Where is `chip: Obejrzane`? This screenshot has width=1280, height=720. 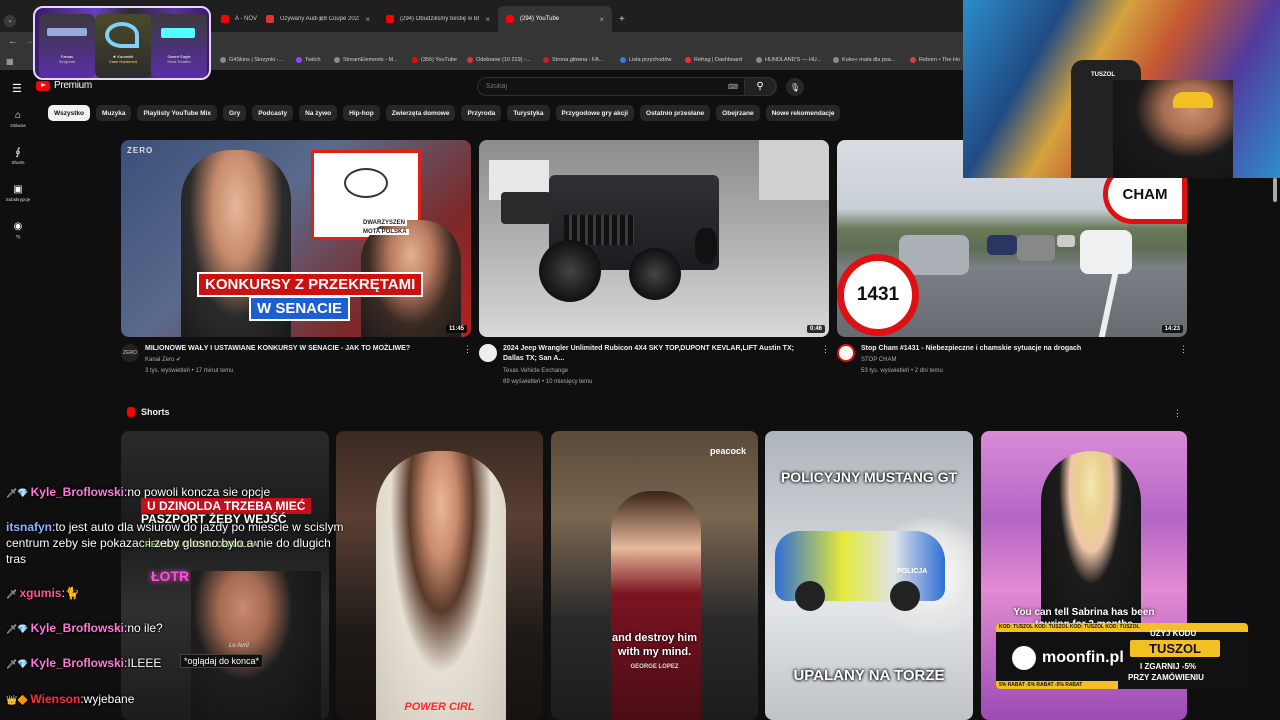 chip: Obejrzane is located at coordinates (738, 113).